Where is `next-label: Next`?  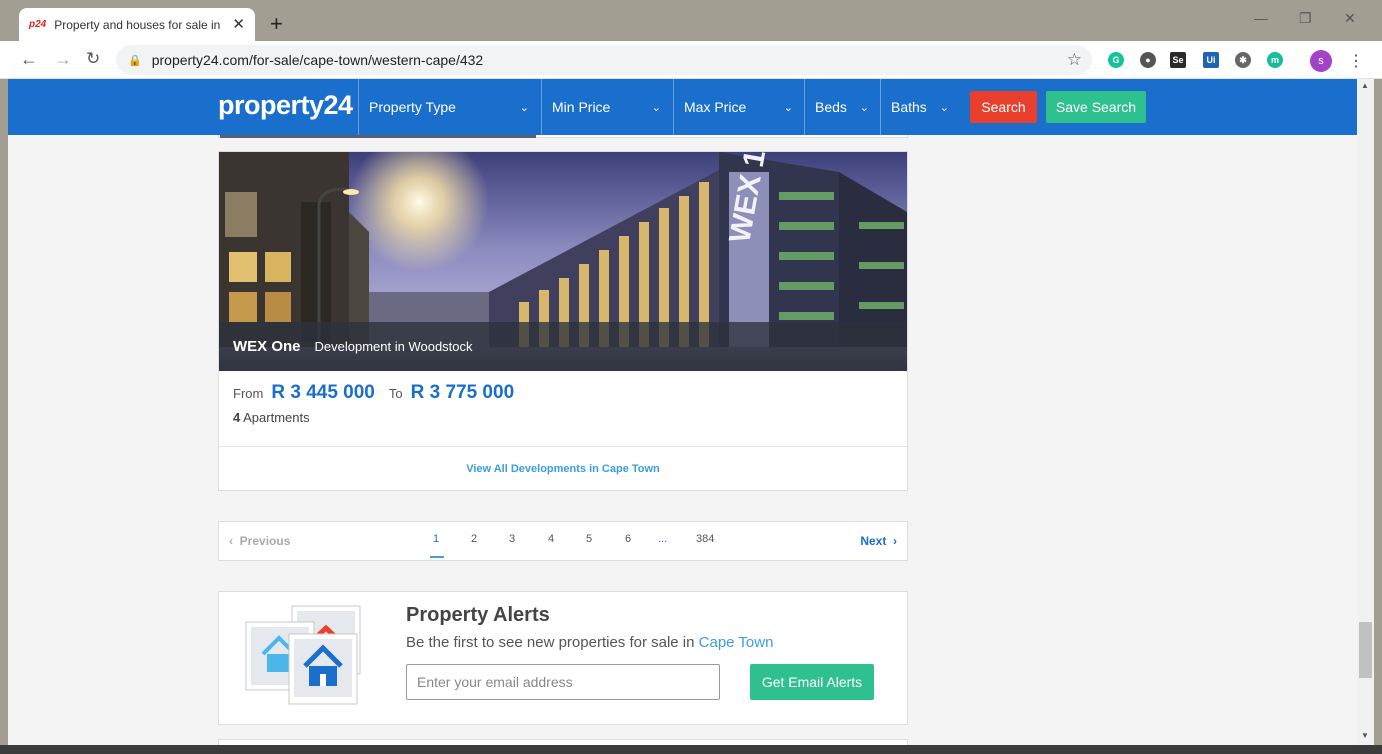 next-label: Next is located at coordinates (873, 541).